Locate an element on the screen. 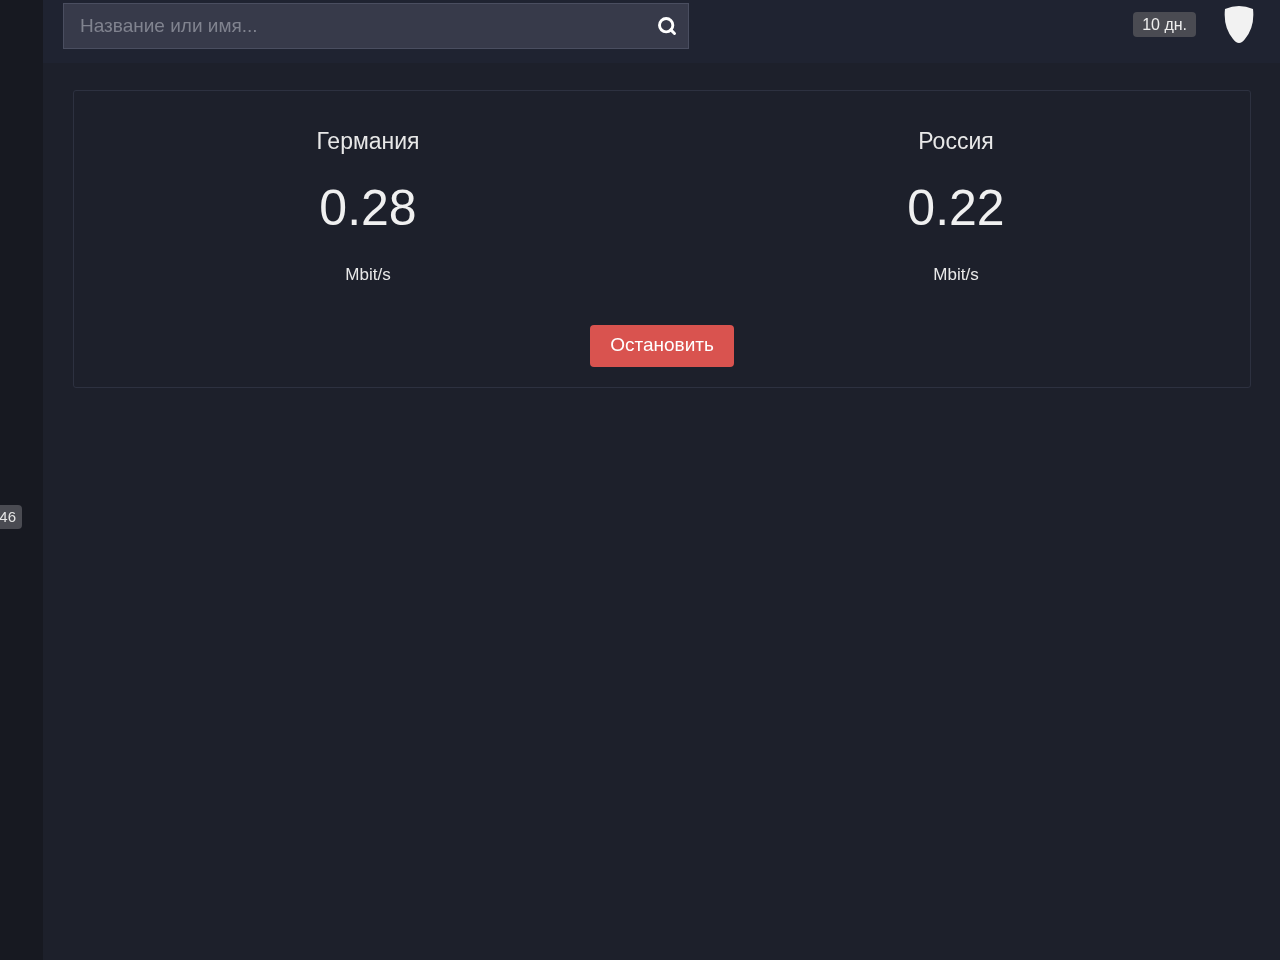 This screenshot has width=1280, height=960. country-name: Германия is located at coordinates (368, 141).